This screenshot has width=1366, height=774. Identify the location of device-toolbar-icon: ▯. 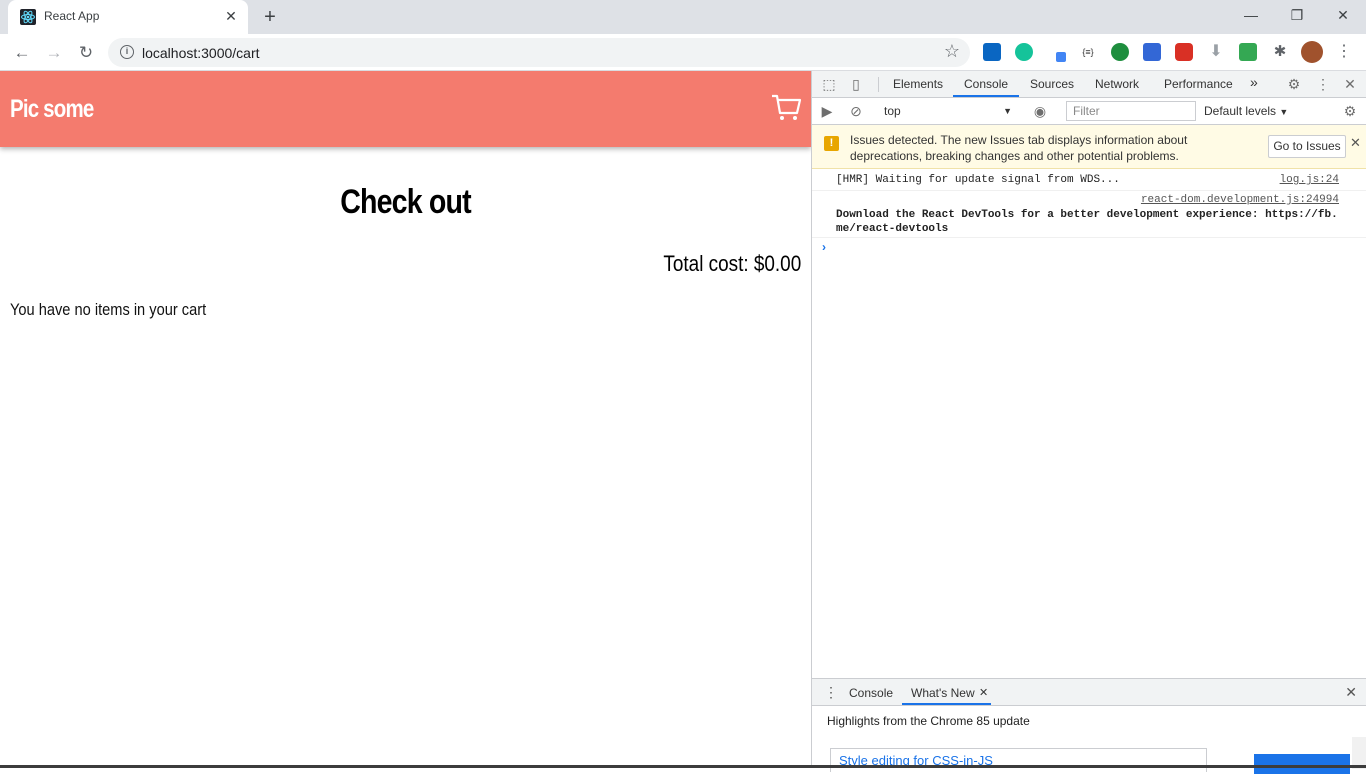
(856, 84).